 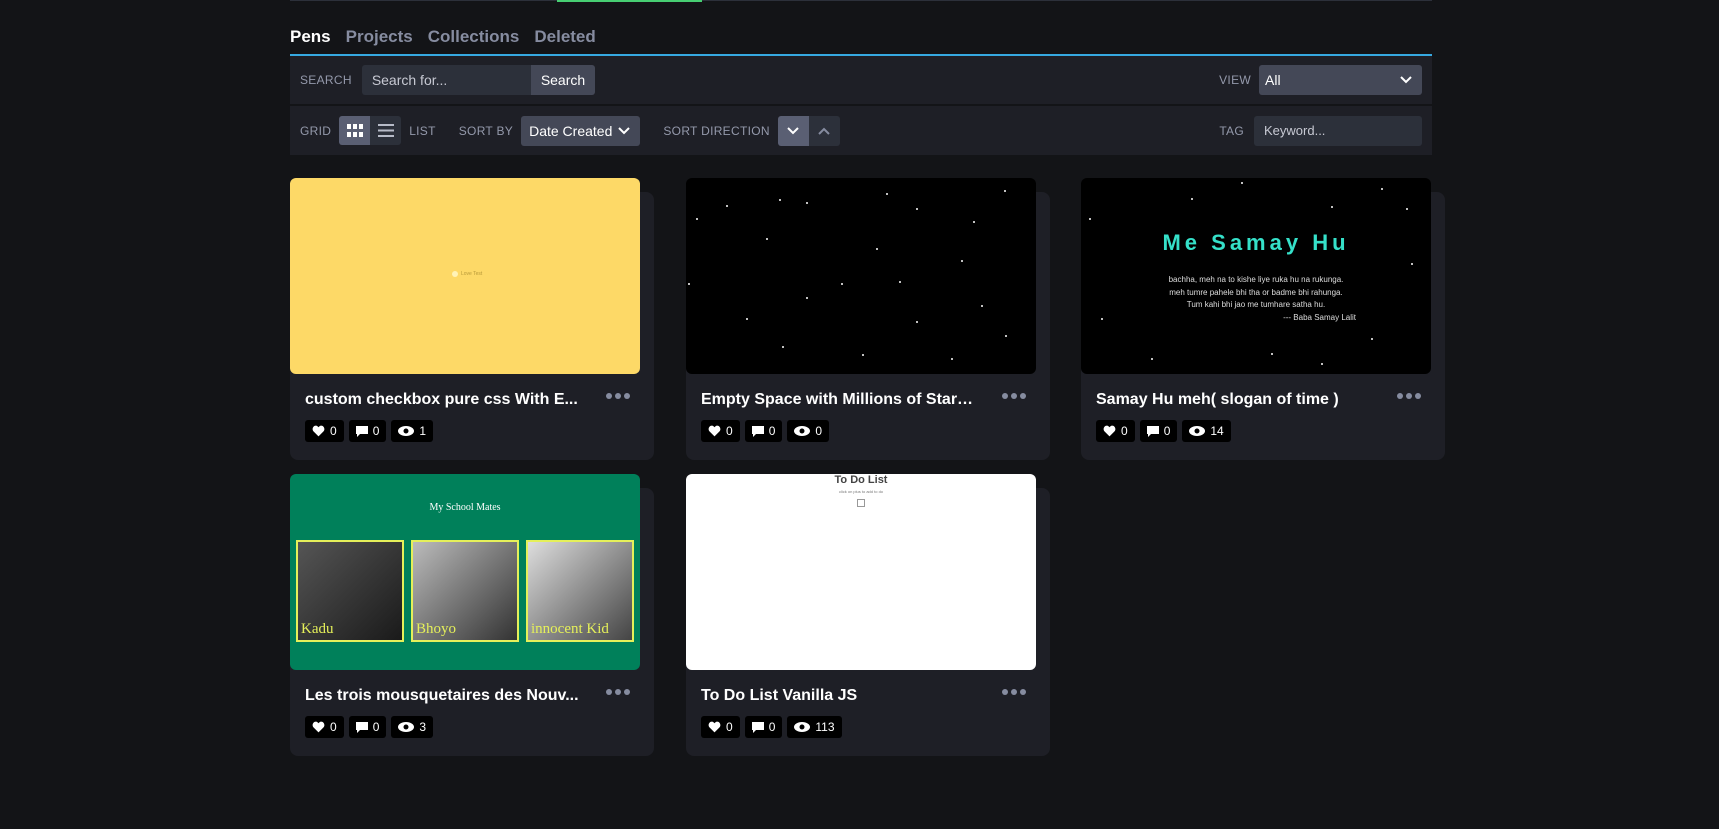 What do you see at coordinates (1235, 80) in the screenshot?
I see `view-label: VIEW` at bounding box center [1235, 80].